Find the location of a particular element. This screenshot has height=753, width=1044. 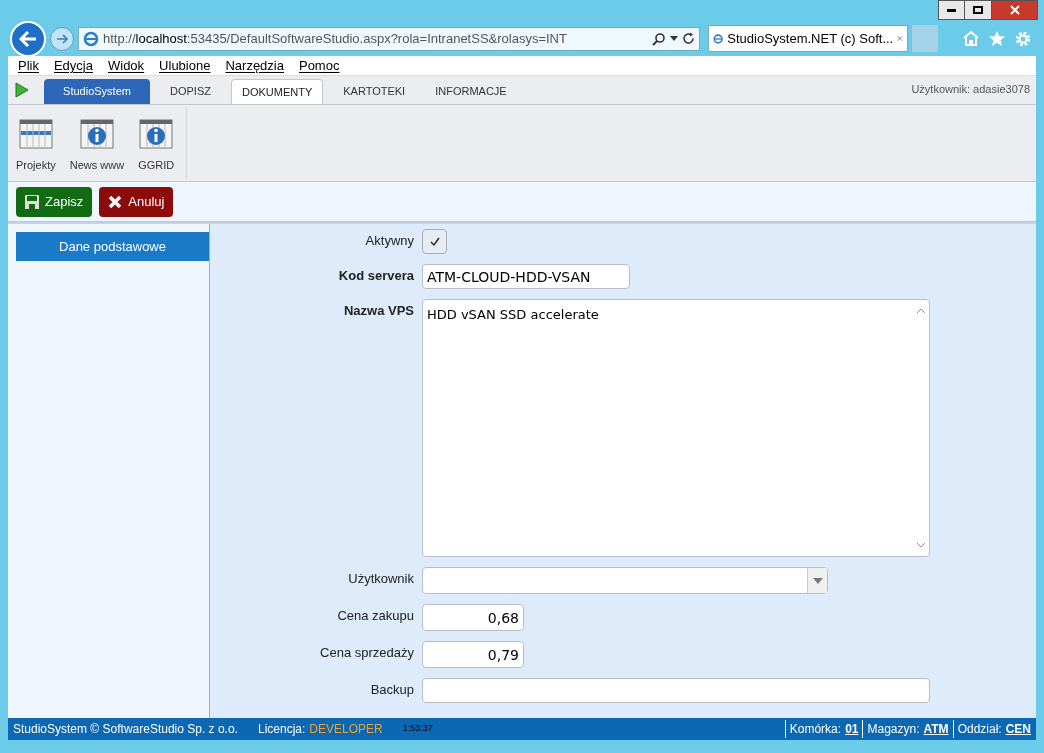

settings-icon is located at coordinates (1023, 38).